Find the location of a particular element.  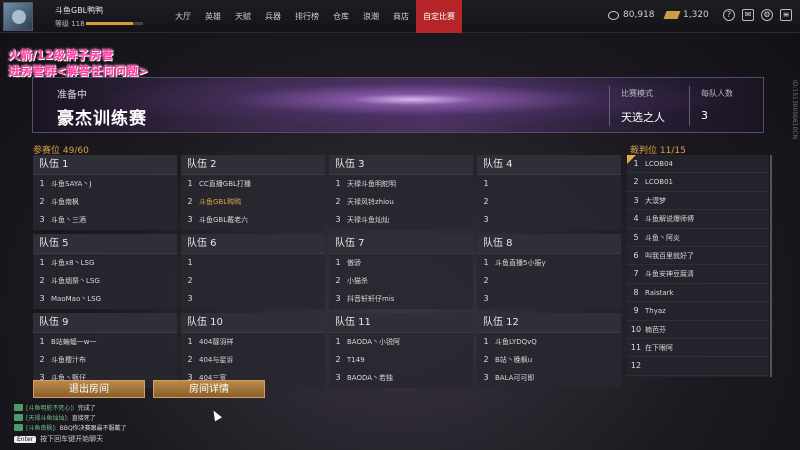

referee-name: 斗鱼丶阿炎 is located at coordinates (662, 237).